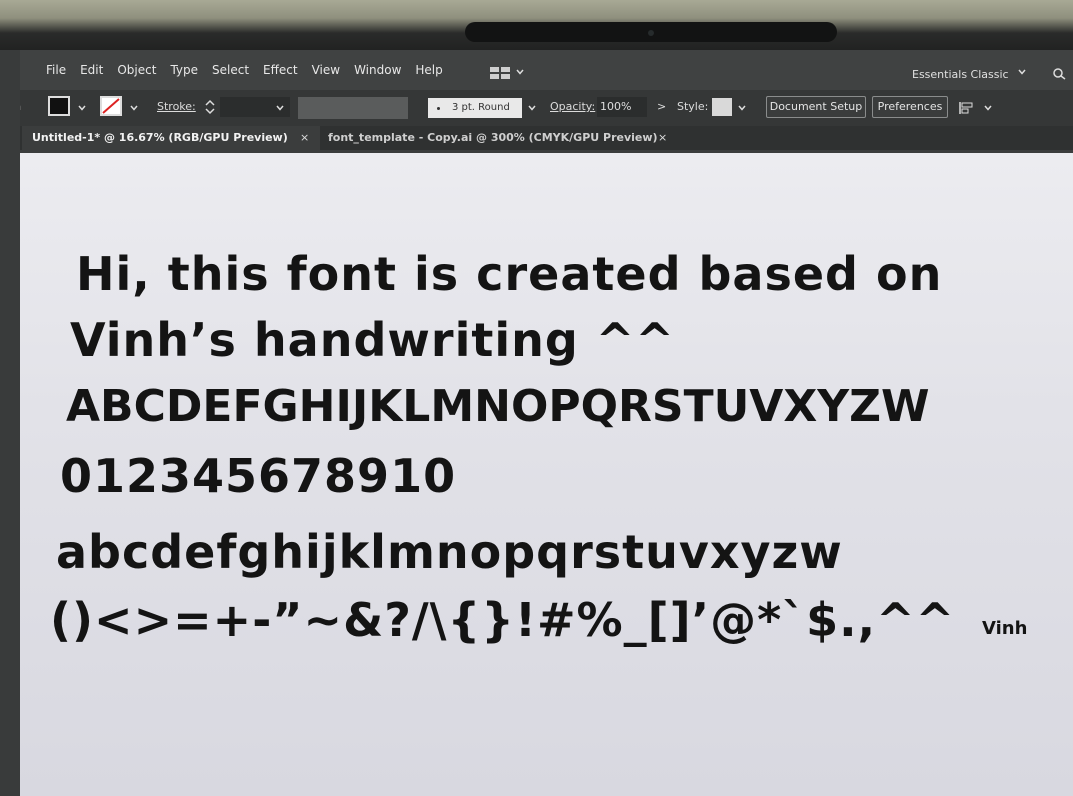 The image size is (1073, 796). I want to click on lowercase-alphabet: abcdefghijklmnopqrstuvxyzw, so click(449, 552).